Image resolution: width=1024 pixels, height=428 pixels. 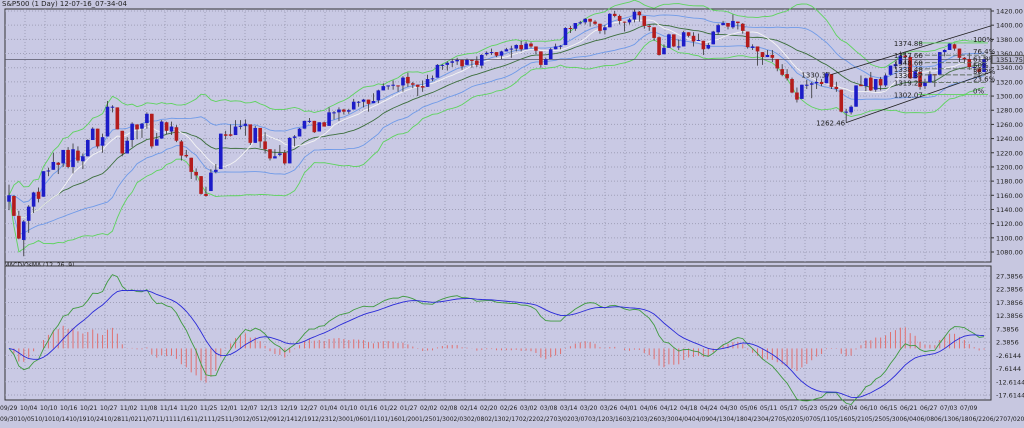 What do you see at coordinates (493, 419) in the screenshot?
I see `x-tick-label: 02/13` at bounding box center [493, 419].